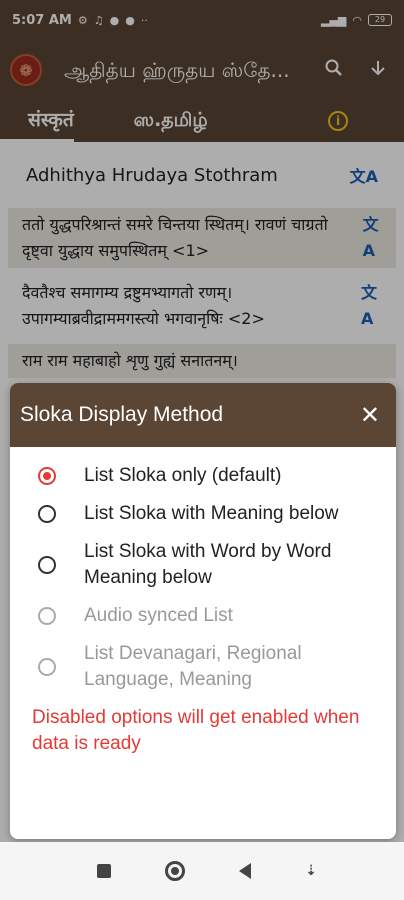 The width and height of the screenshot is (404, 900). I want to click on dialog-header: Sloka Display Method ✕, so click(203, 415).